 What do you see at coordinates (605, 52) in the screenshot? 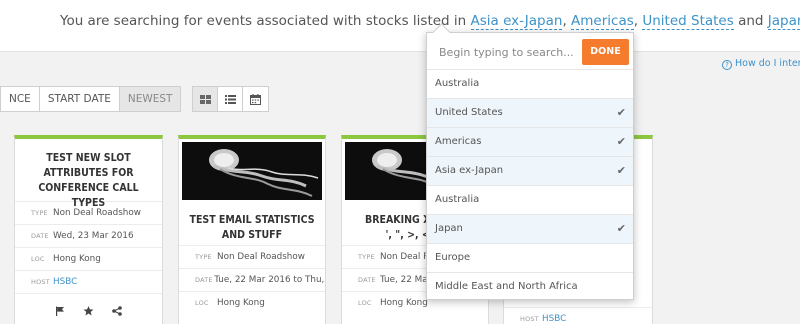
I see `done-button: DONE` at bounding box center [605, 52].